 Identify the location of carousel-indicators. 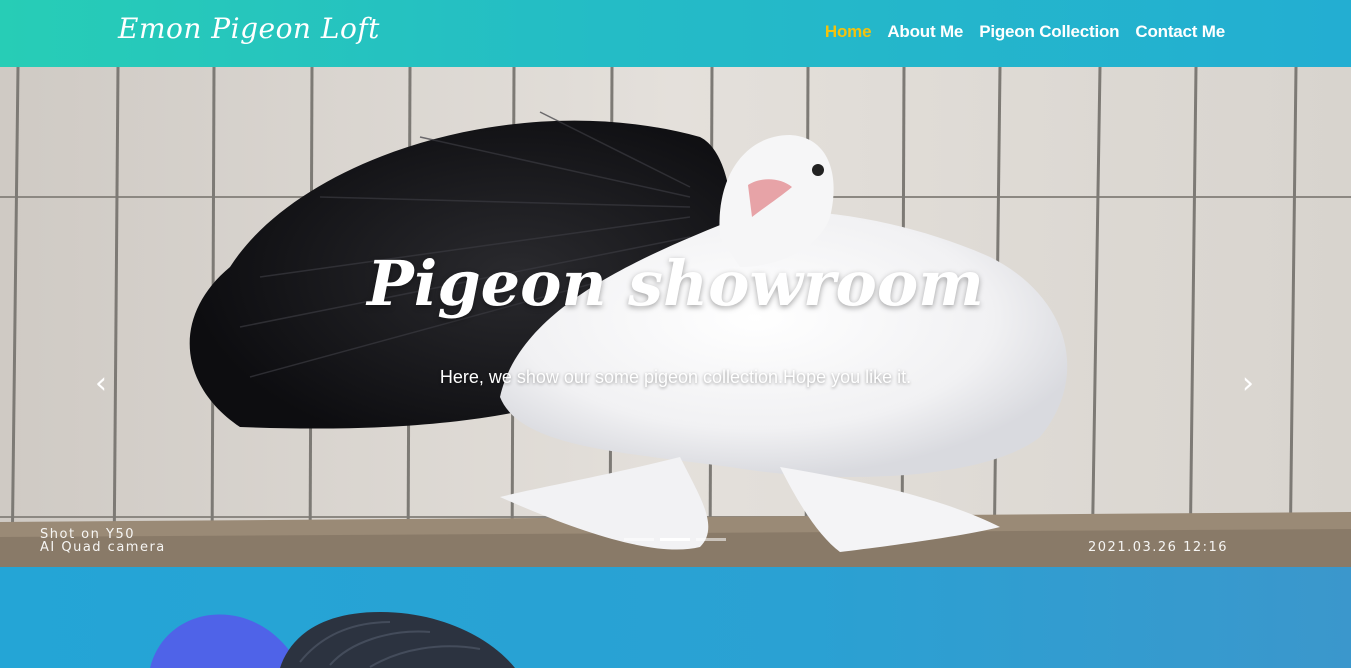
(675, 539).